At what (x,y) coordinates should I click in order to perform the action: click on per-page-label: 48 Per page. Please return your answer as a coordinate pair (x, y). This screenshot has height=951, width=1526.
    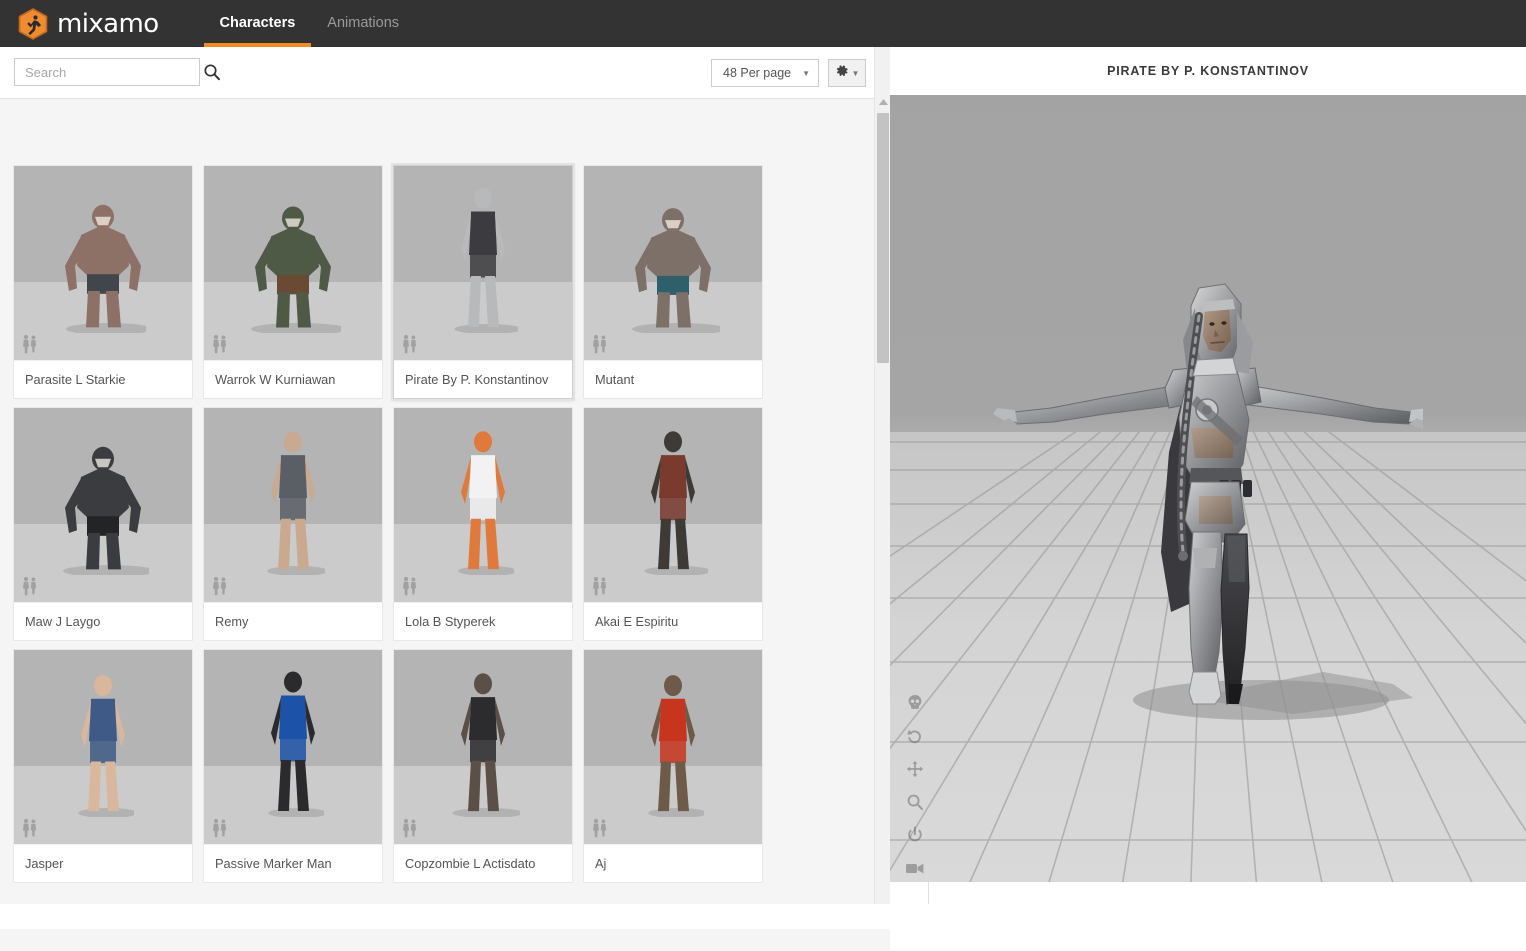
    Looking at the image, I should click on (757, 73).